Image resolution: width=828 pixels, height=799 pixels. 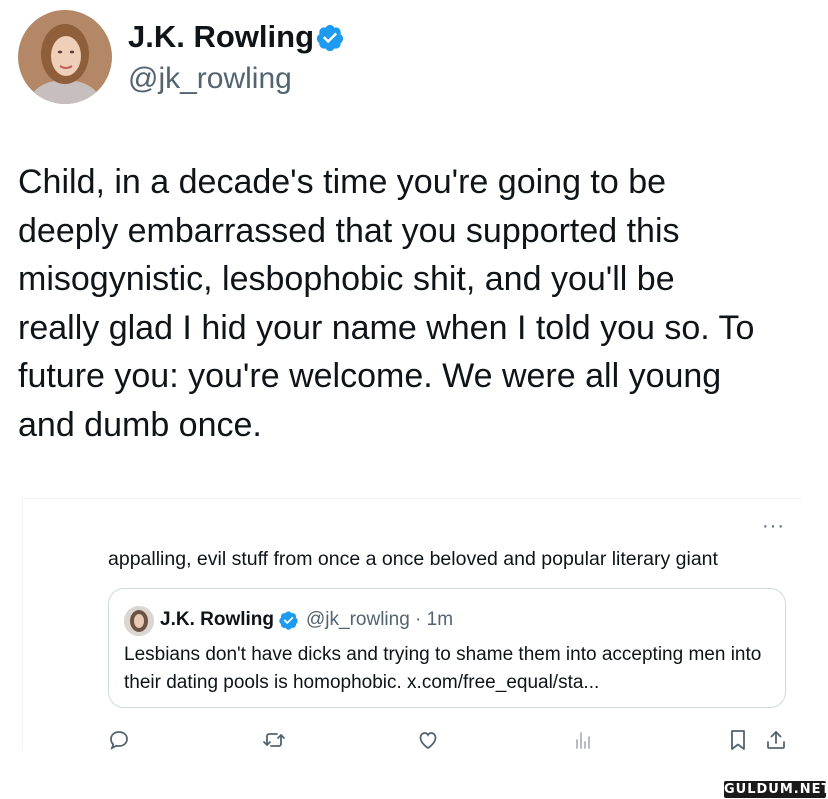 I want to click on author-name: J.K. Rowling, so click(x=221, y=37).